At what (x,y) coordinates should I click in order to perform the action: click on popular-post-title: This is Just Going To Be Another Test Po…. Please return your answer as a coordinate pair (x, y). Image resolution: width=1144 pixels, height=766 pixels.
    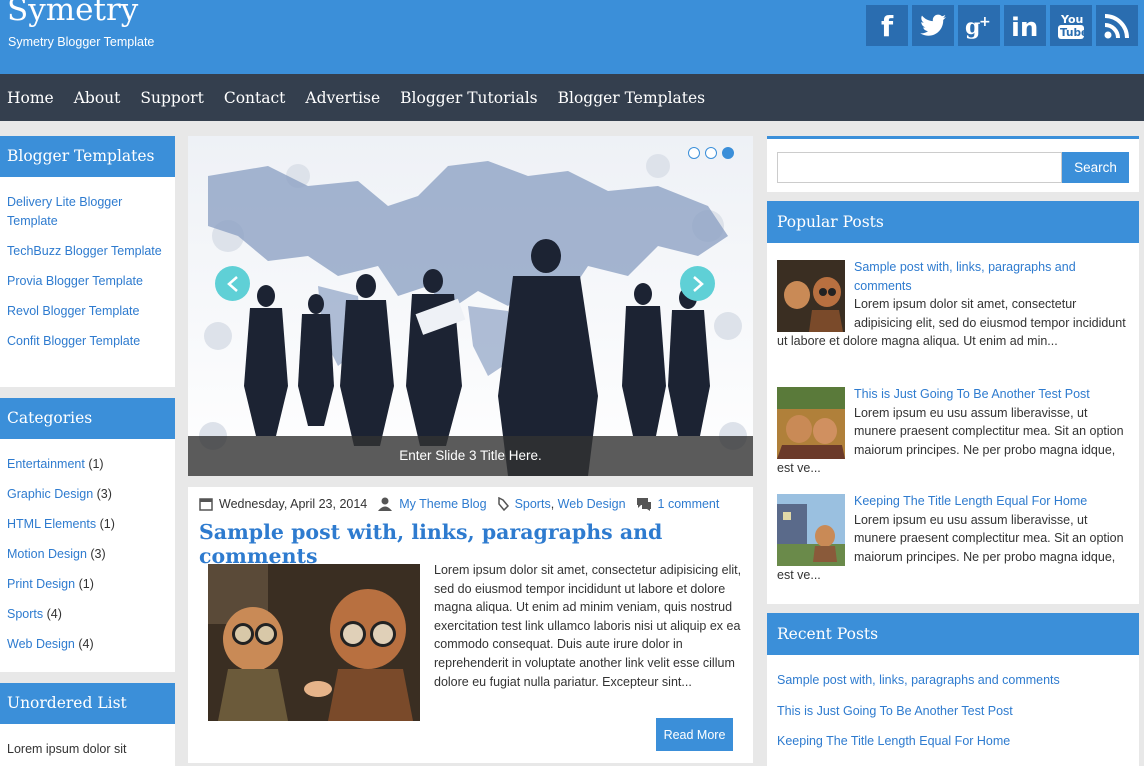
    Looking at the image, I should click on (972, 394).